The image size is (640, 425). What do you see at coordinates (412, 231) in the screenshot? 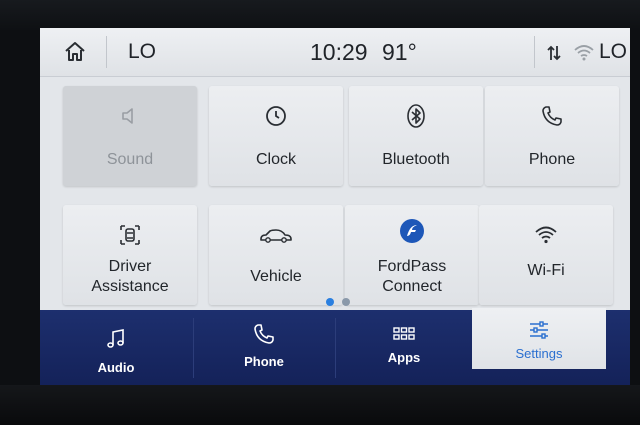
I see `fordpass-icon` at bounding box center [412, 231].